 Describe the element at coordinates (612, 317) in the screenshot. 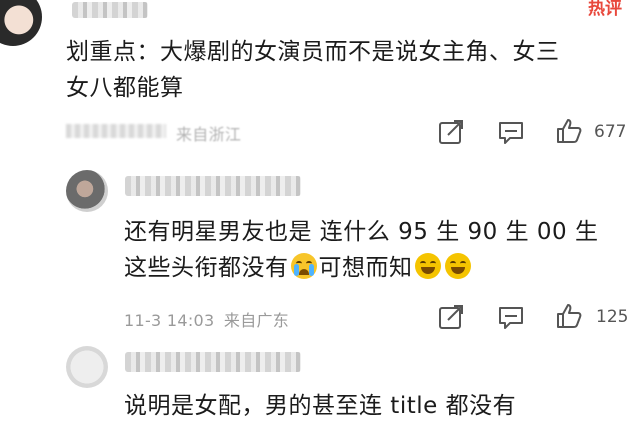

I see `like-count: 125` at that location.